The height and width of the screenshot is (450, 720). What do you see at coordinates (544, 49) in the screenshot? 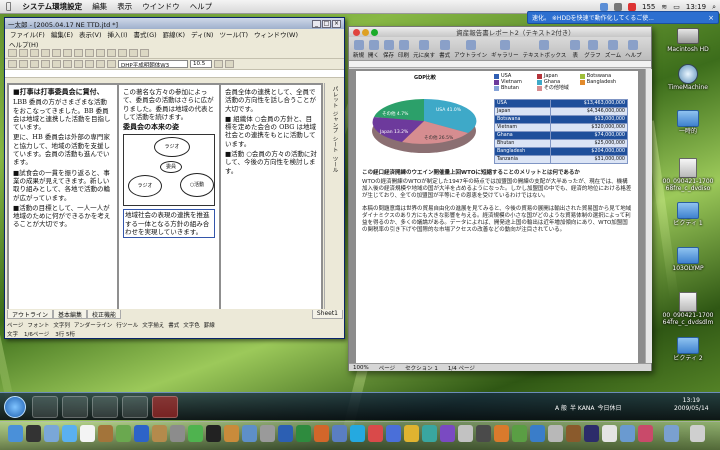
I see `toolbar-textbox: テキストボックス` at bounding box center [544, 49].